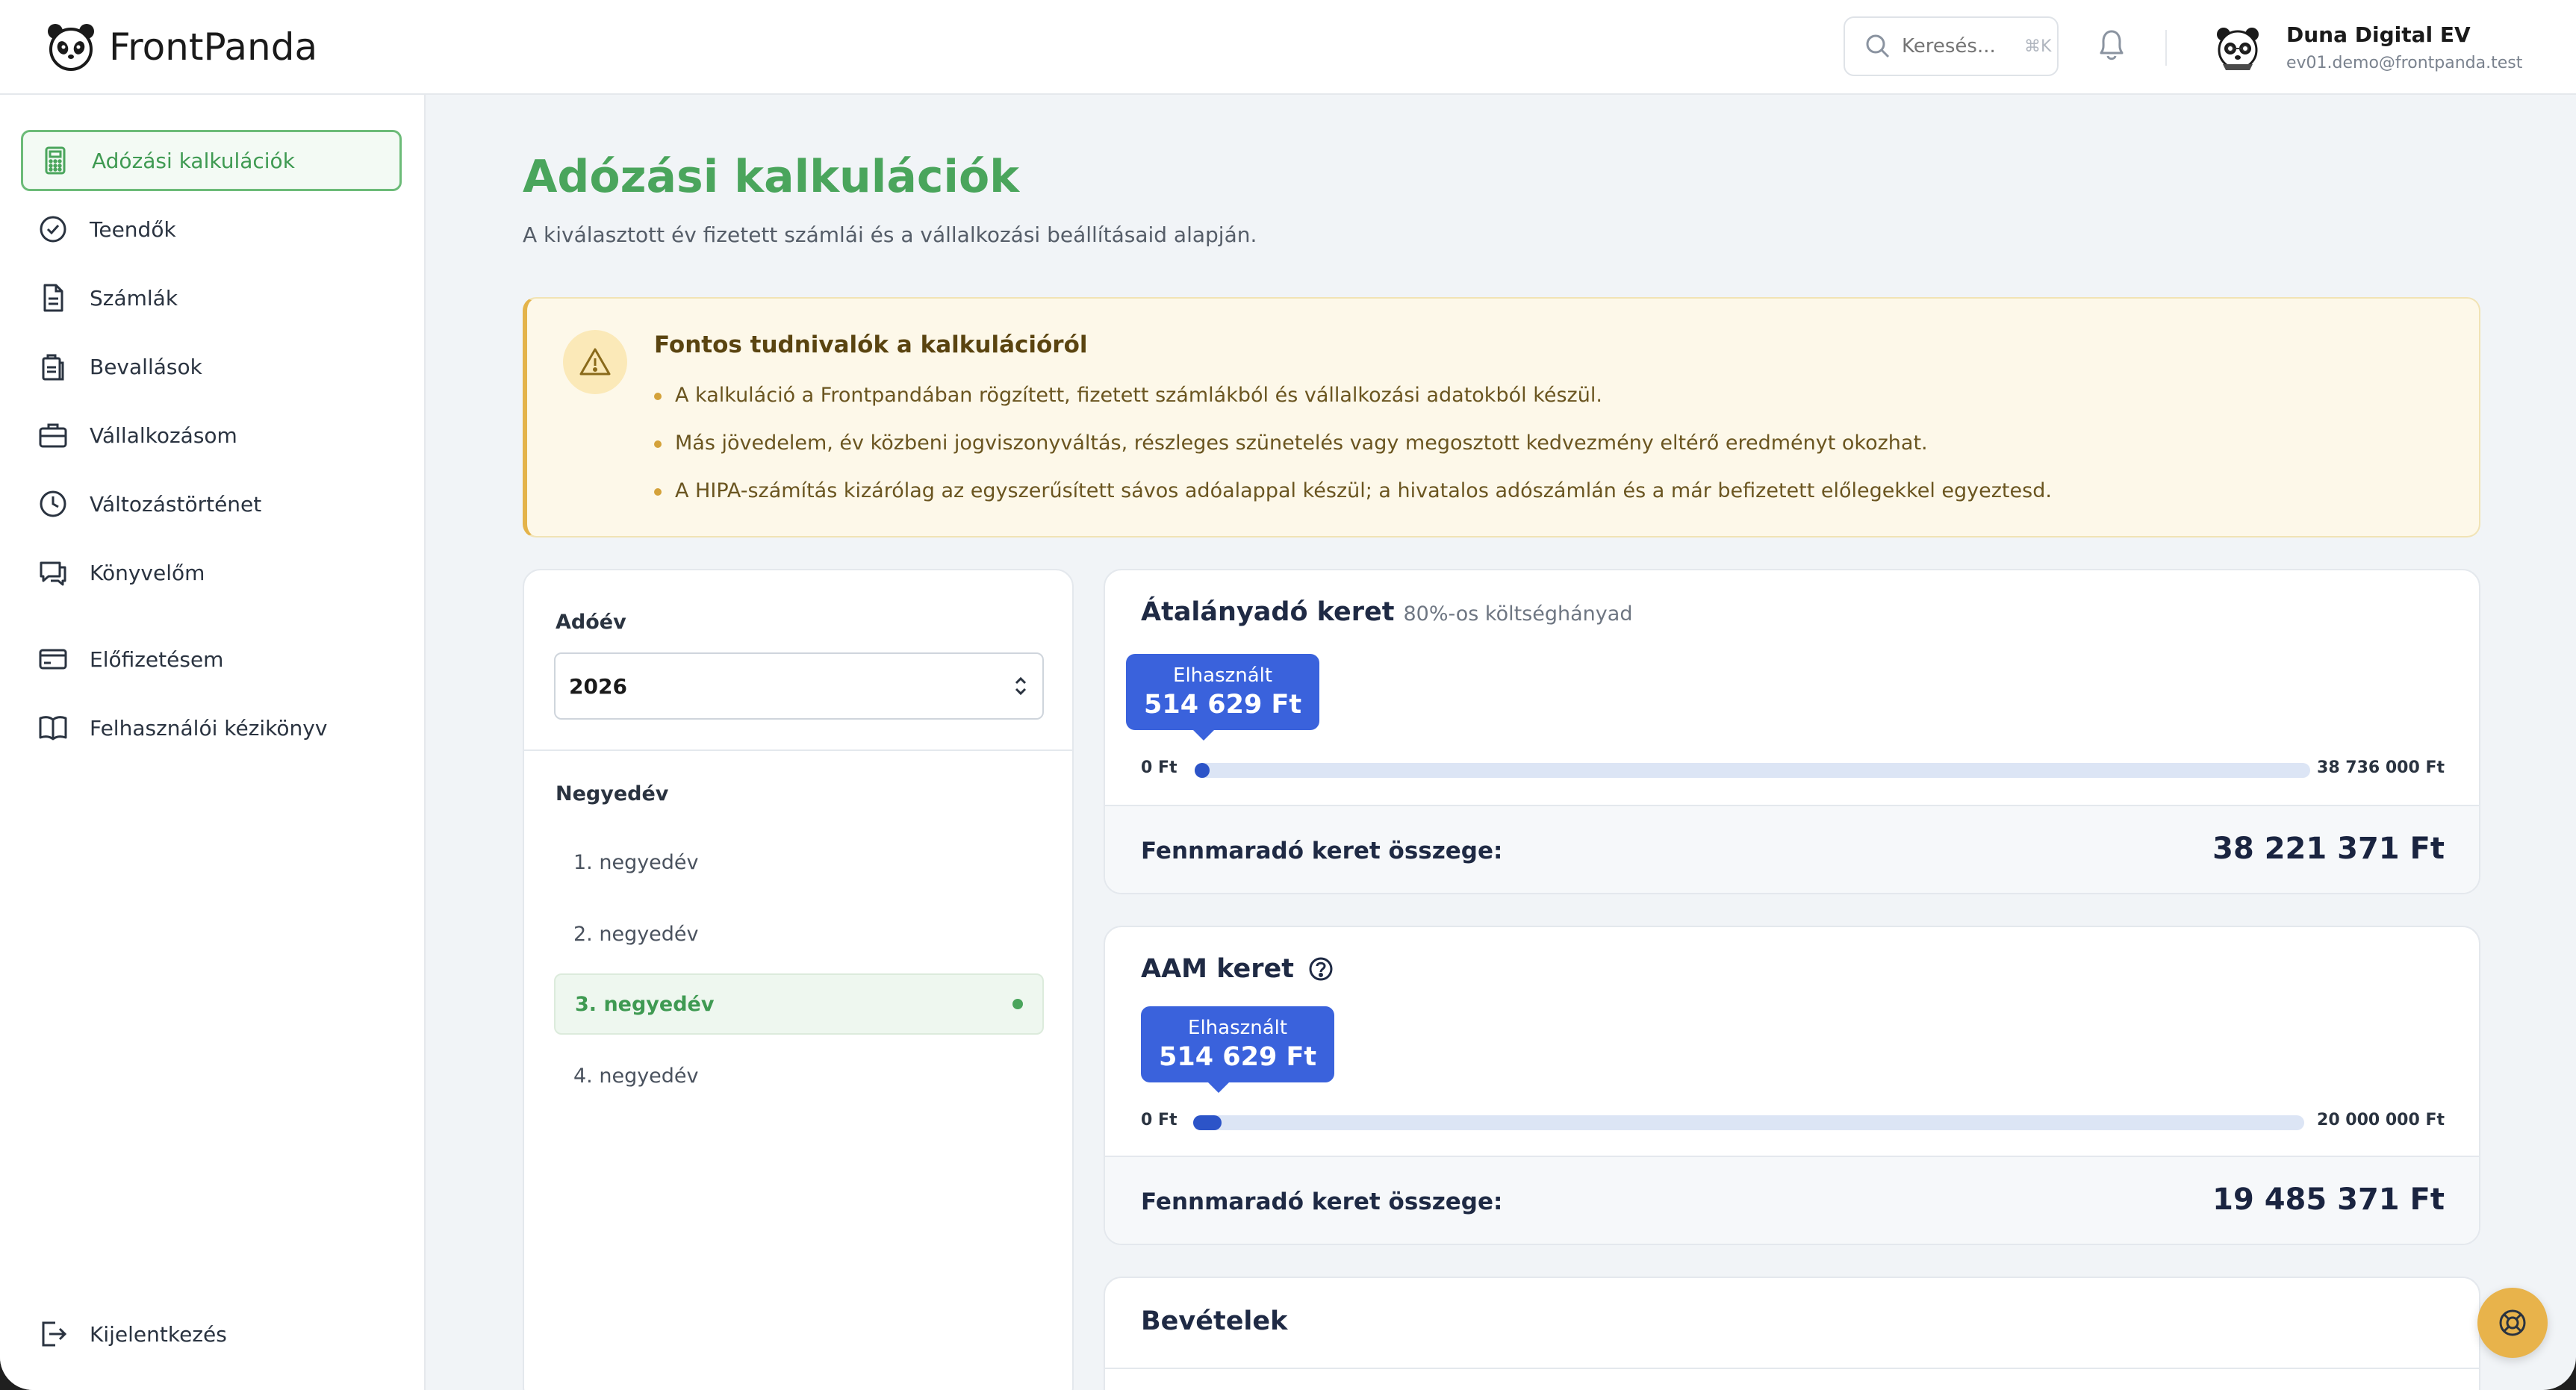  I want to click on user-name: Duna Digital EV, so click(2378, 34).